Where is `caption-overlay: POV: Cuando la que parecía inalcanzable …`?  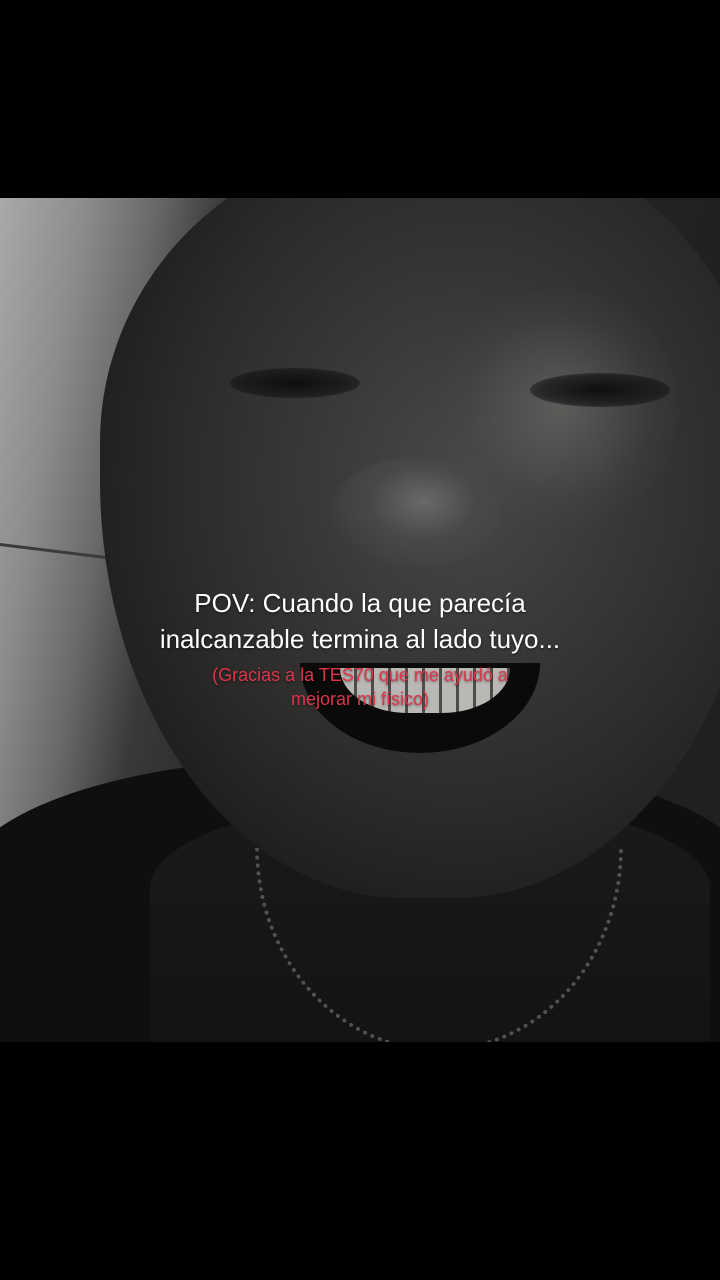
caption-overlay: POV: Cuando la que parecía inalcanzable … is located at coordinates (360, 648).